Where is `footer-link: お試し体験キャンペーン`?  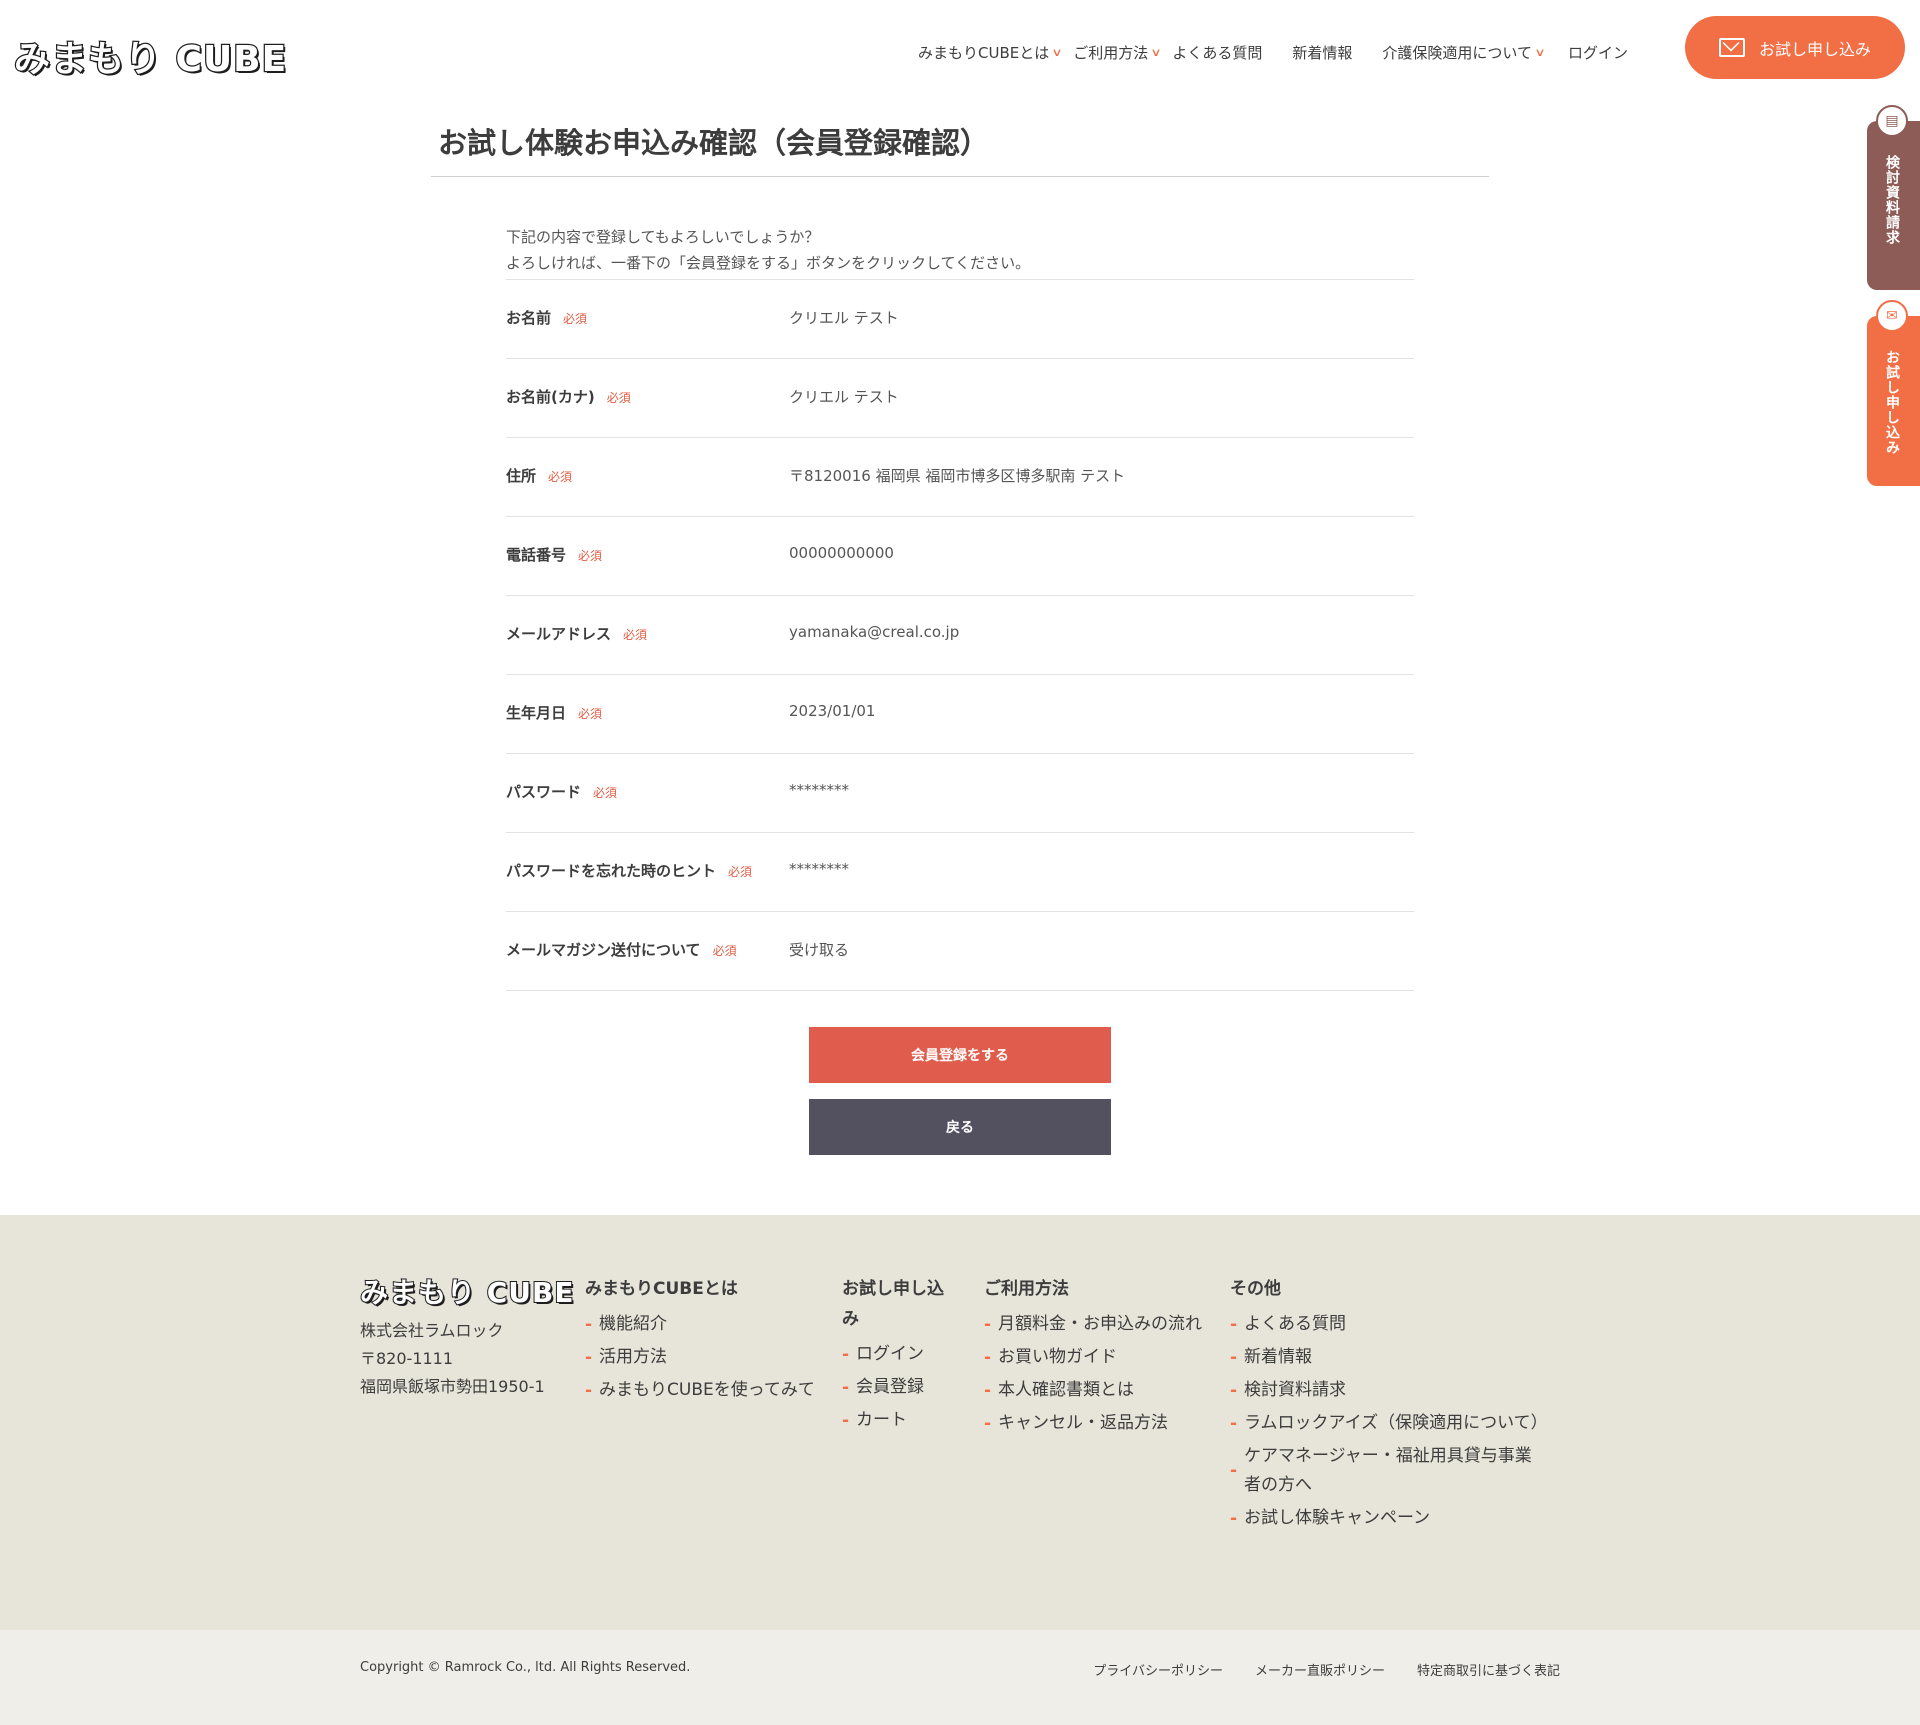 footer-link: お試し体験キャンペーン is located at coordinates (1385, 1518).